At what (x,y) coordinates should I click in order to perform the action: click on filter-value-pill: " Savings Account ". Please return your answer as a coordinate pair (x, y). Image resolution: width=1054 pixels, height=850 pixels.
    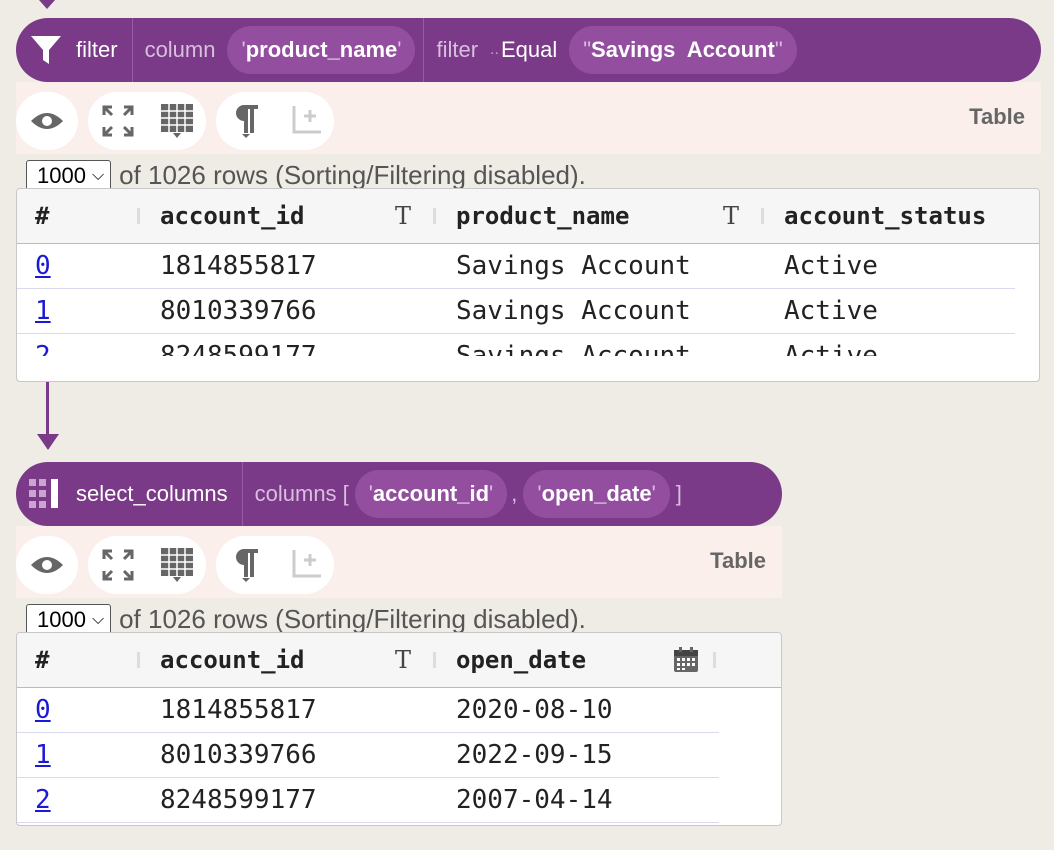
    Looking at the image, I should click on (683, 50).